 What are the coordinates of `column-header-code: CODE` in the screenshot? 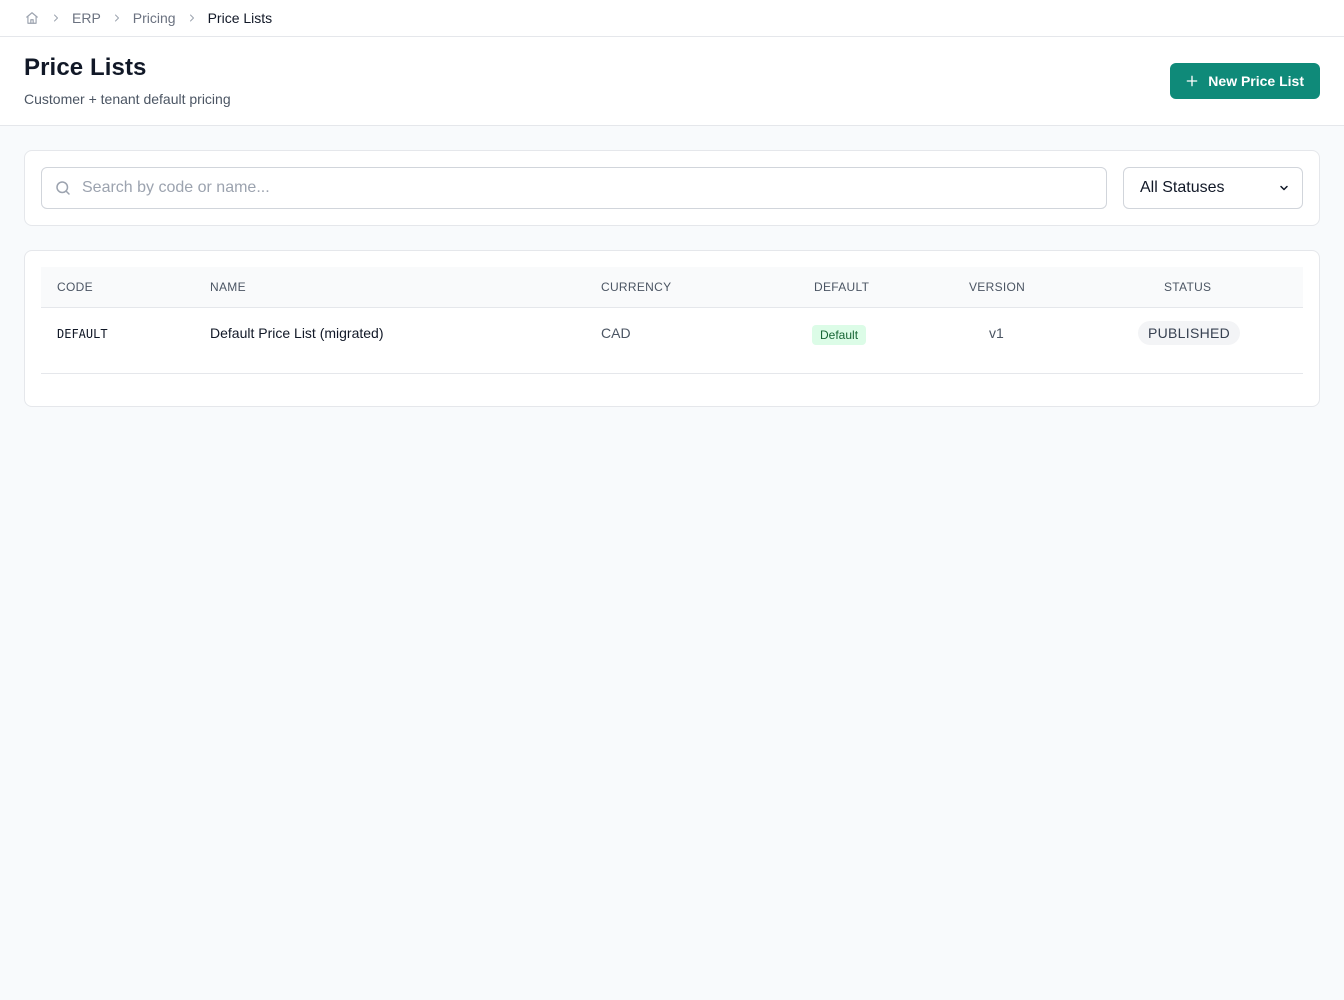 It's located at (75, 287).